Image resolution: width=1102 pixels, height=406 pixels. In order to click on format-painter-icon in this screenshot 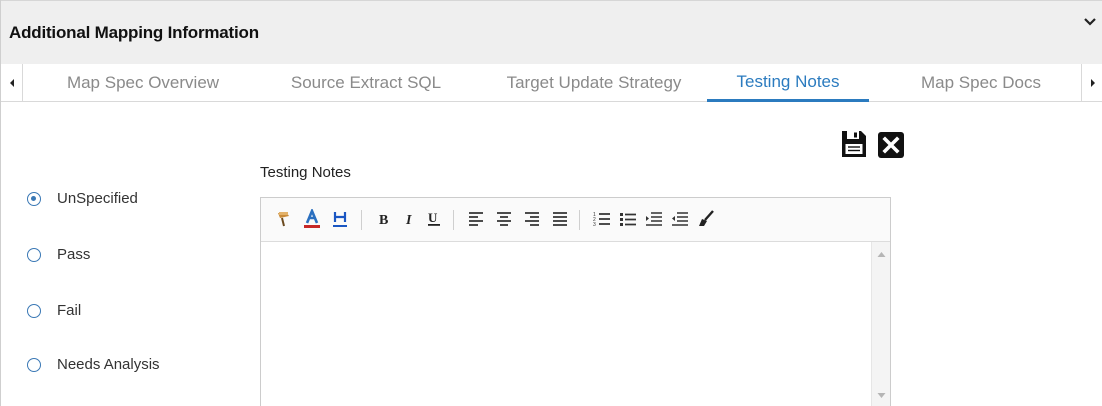, I will do `click(284, 219)`.